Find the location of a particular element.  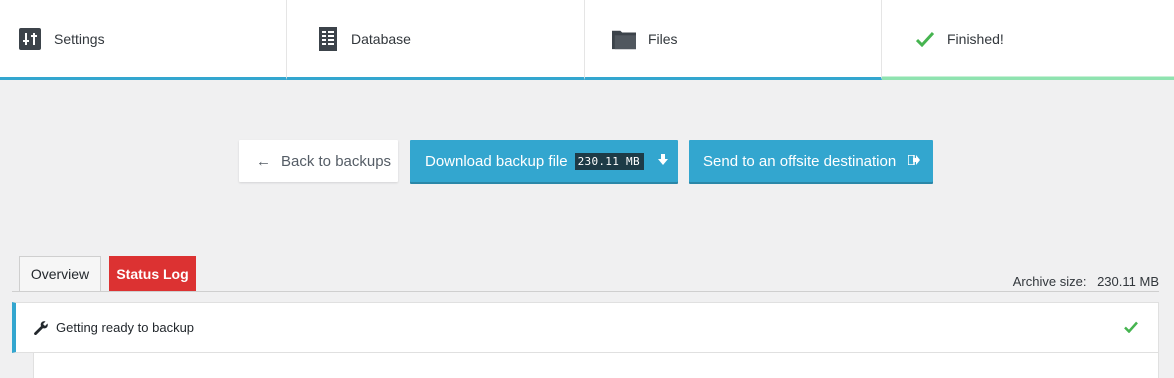

archive-size-label: Archive size: is located at coordinates (1049, 281).